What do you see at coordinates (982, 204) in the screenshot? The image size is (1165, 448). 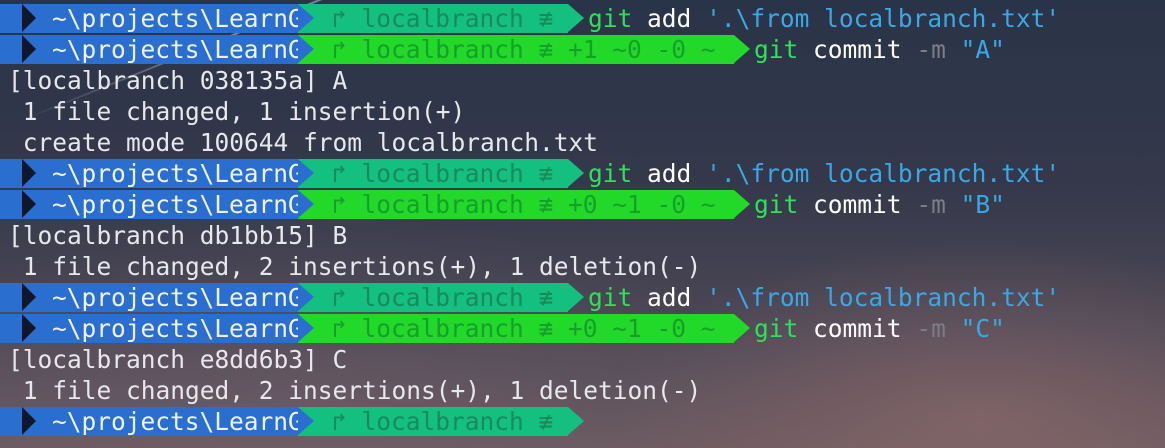 I see `command-argument: "B"` at bounding box center [982, 204].